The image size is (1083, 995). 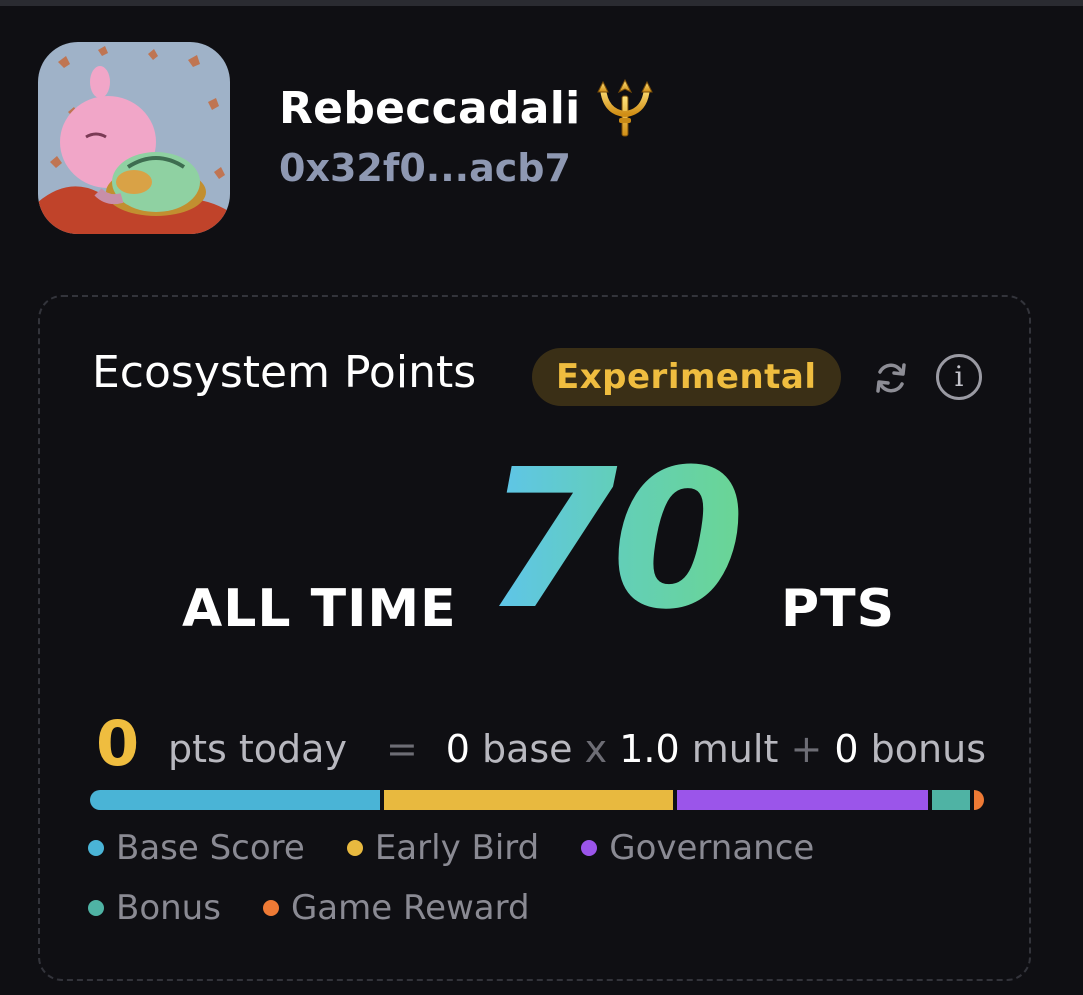 What do you see at coordinates (614, 540) in the screenshot?
I see `all-time-points: 70` at bounding box center [614, 540].